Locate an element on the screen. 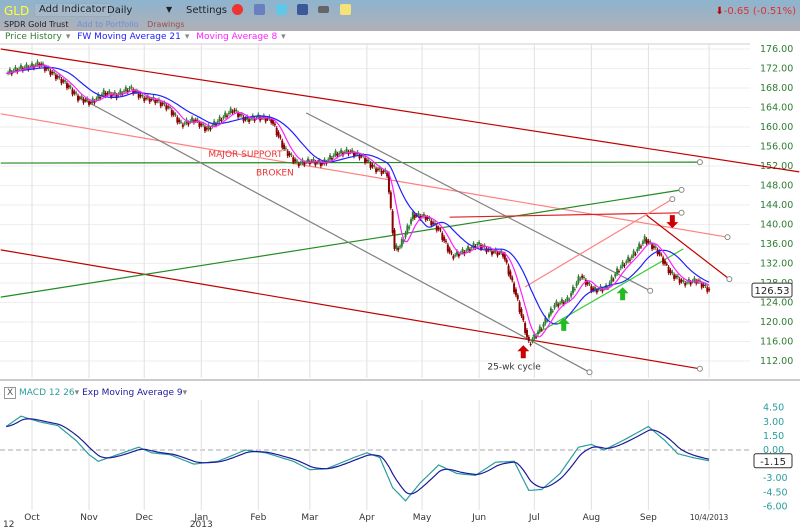  y-tick-label: 144.00 is located at coordinates (776, 205).